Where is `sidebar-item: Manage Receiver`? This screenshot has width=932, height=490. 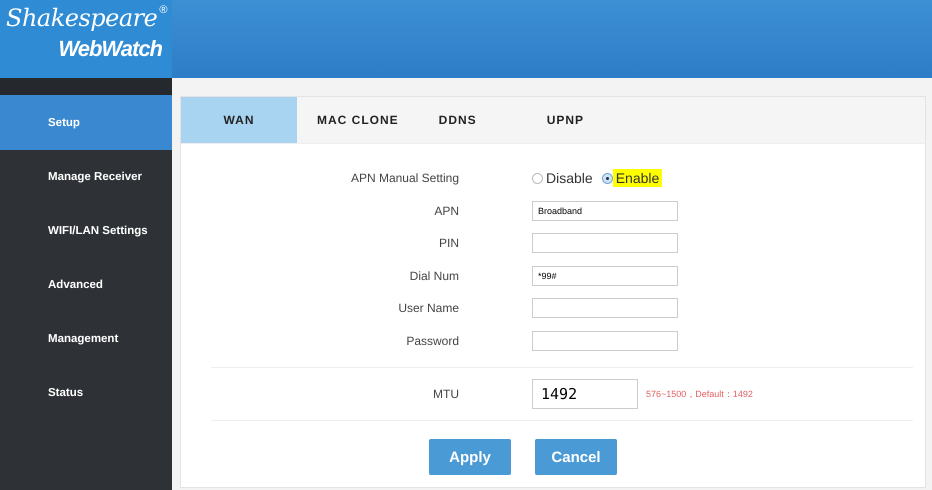 sidebar-item: Manage Receiver is located at coordinates (86, 177).